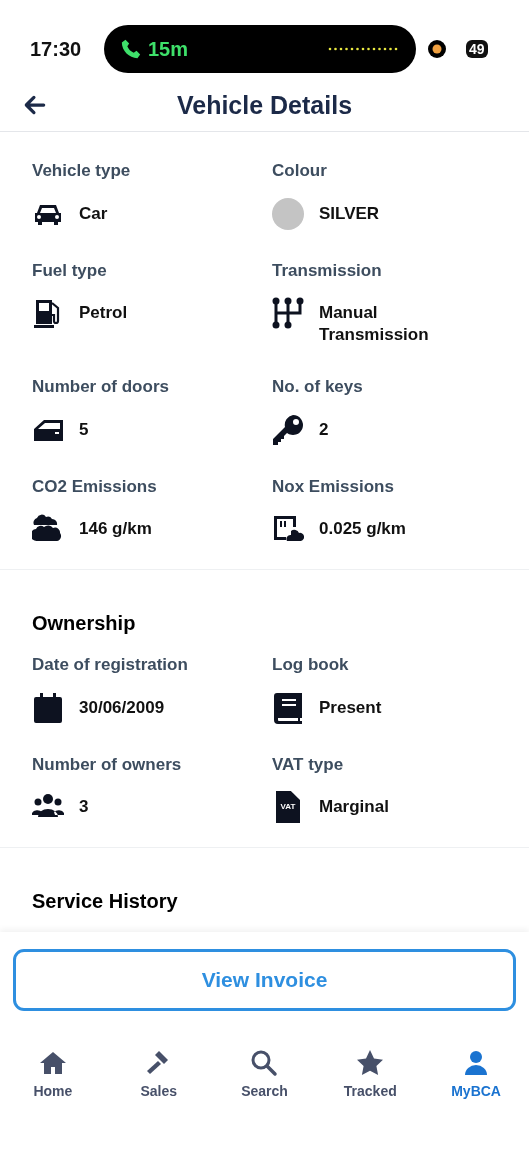 This screenshot has width=529, height=1152. Describe the element at coordinates (299, 171) in the screenshot. I see `field-label: Colour` at that location.